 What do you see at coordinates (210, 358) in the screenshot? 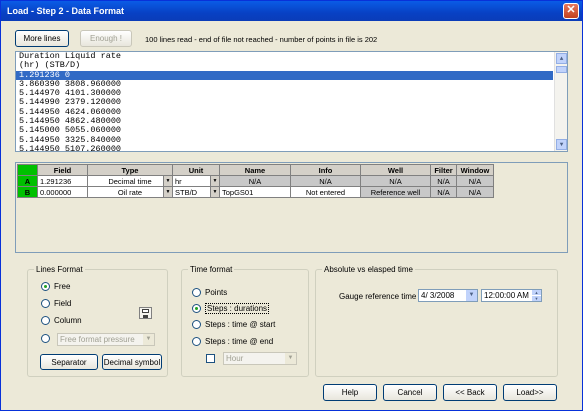
I see `time-unit-checkbox` at bounding box center [210, 358].